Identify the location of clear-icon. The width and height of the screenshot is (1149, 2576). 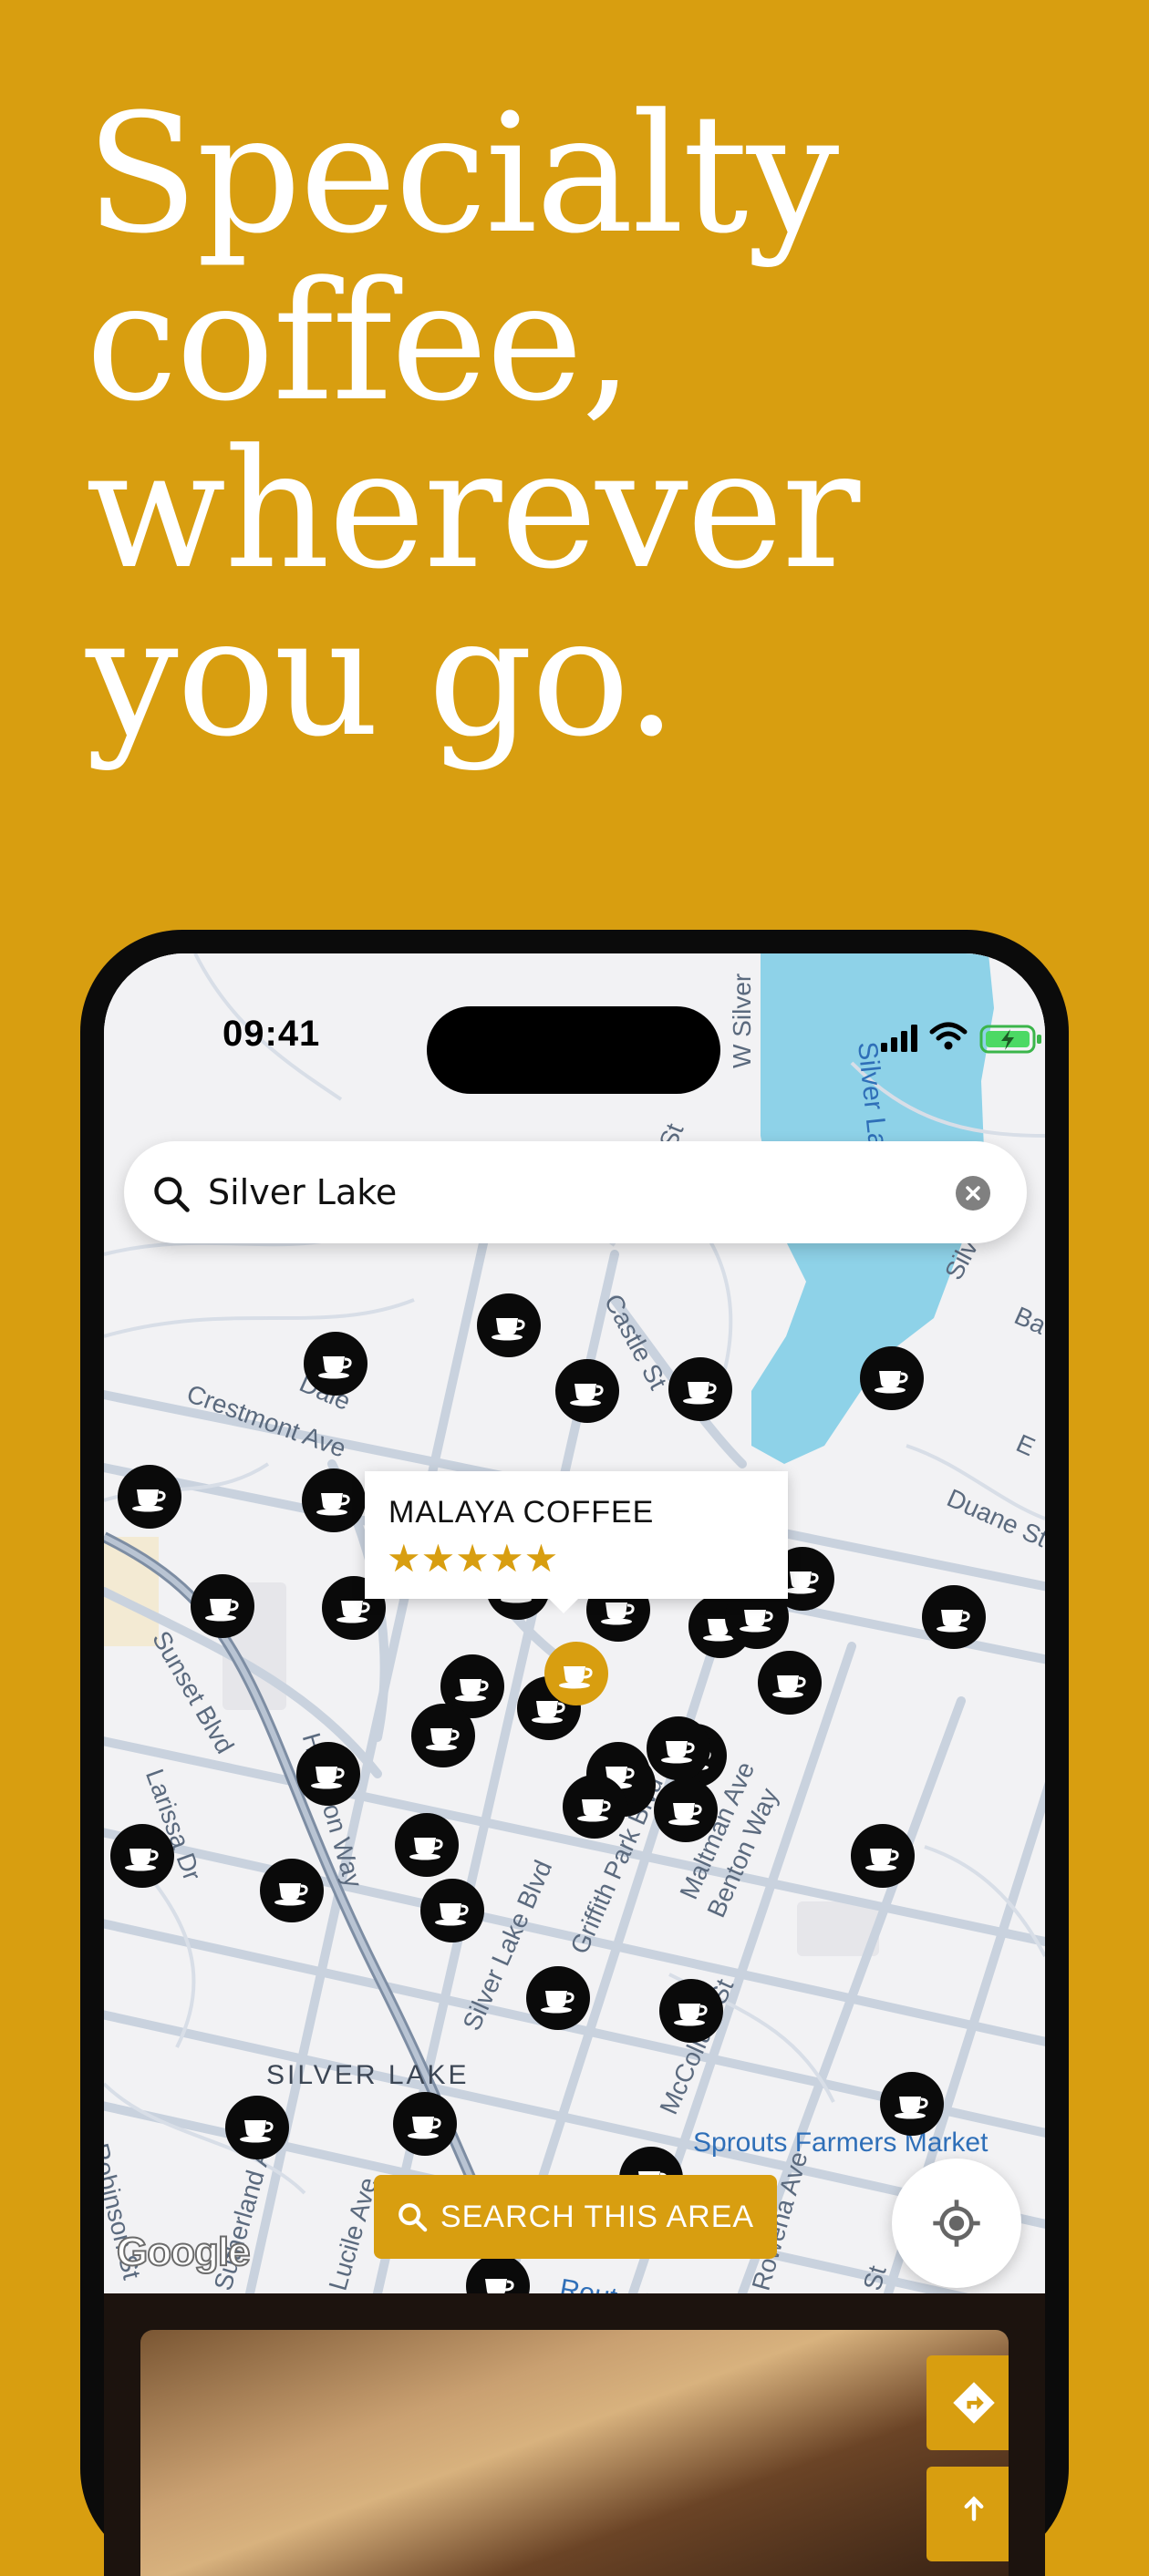
(973, 1193).